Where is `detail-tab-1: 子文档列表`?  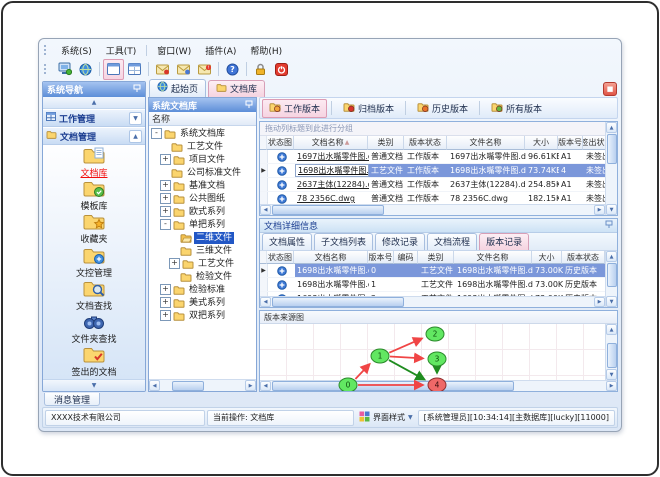
detail-tab-1: 子文档列表 is located at coordinates (344, 241).